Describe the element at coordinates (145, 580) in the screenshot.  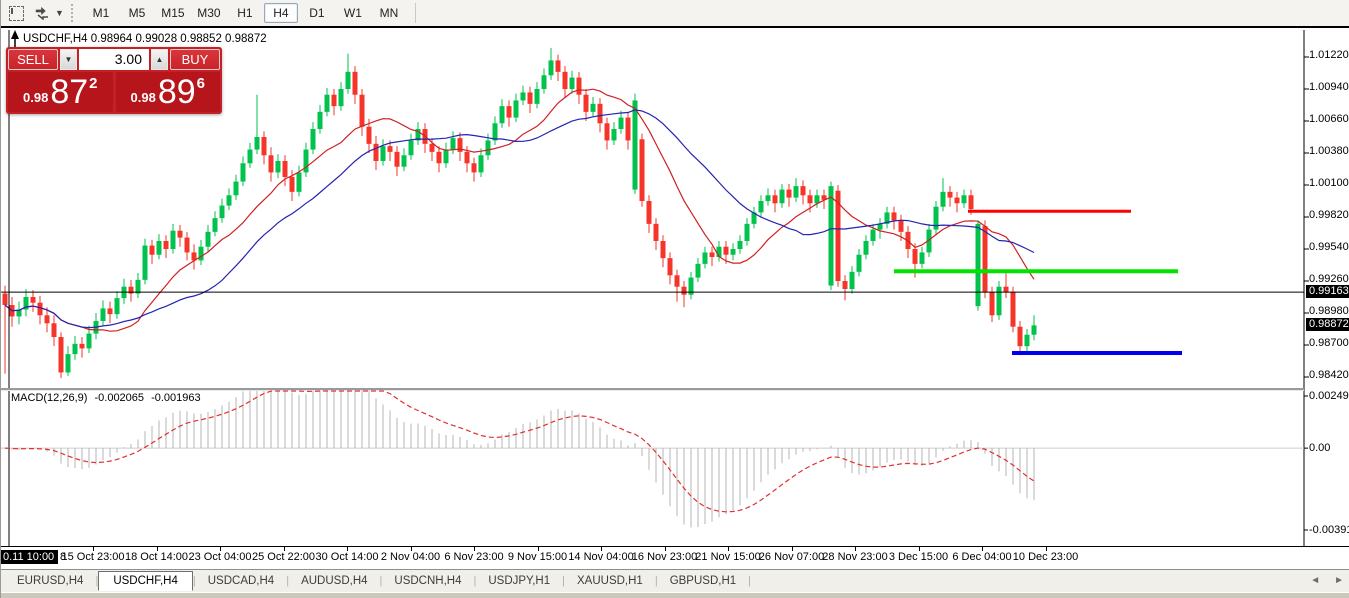
I see `tab-usdchf-h4: USDCHF,H4` at that location.